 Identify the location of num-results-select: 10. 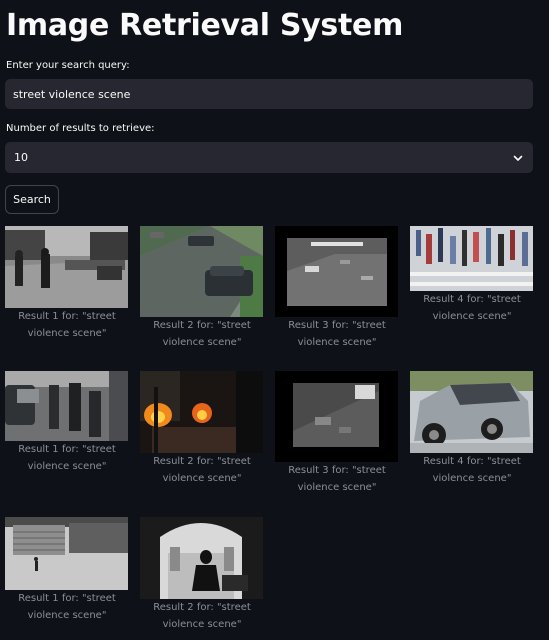
(269, 157).